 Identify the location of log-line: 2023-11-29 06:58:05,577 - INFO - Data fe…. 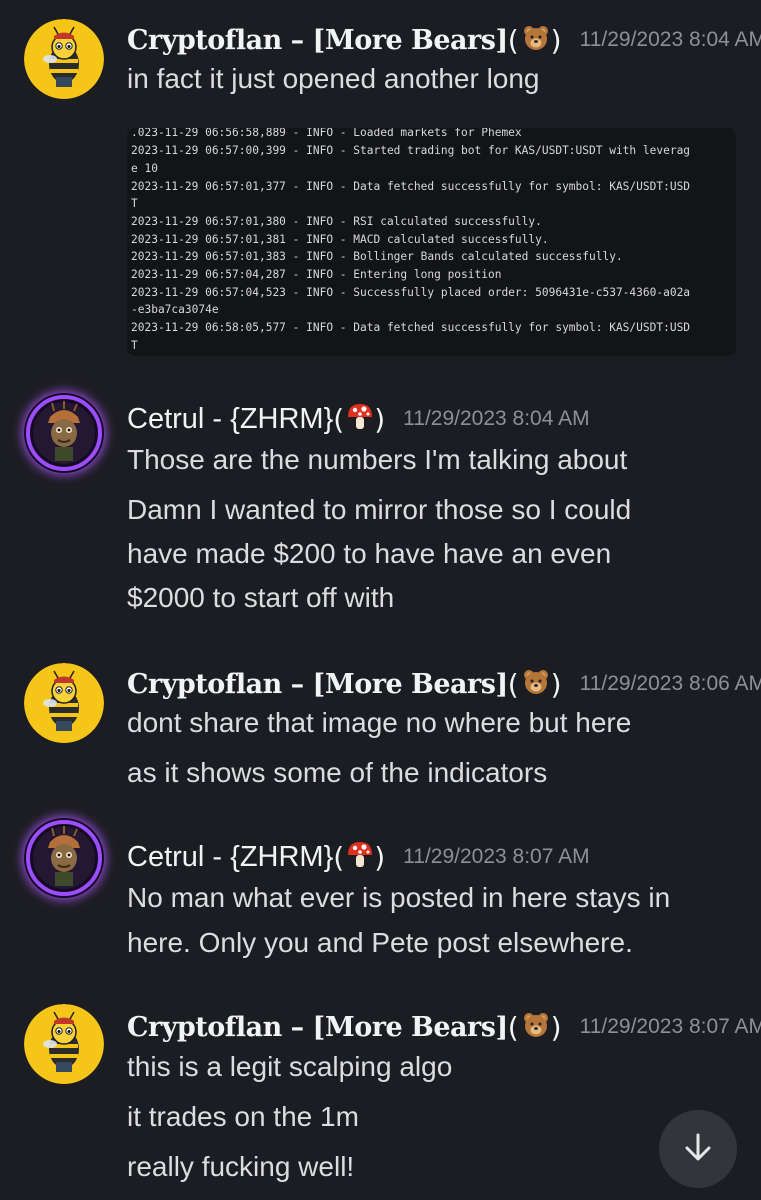
(411, 327).